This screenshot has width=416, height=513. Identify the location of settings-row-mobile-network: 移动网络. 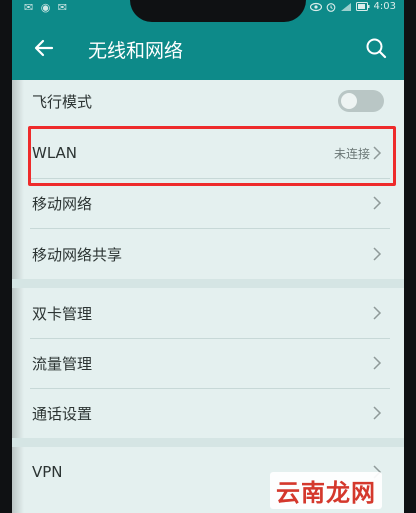
(208, 203).